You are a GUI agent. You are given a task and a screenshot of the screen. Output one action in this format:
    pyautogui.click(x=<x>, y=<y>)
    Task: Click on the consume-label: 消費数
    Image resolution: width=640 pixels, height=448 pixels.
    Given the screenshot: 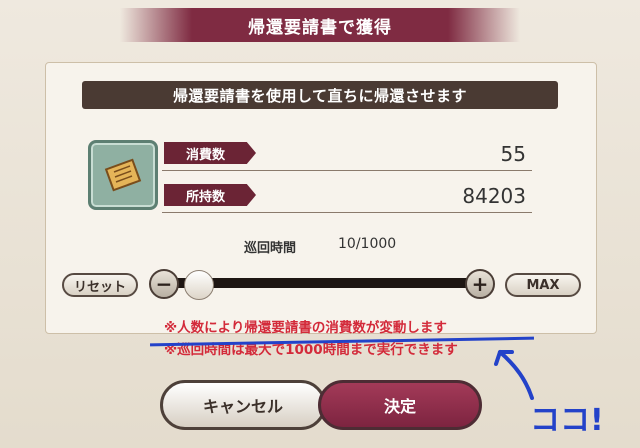 What is the action you would take?
    pyautogui.click(x=210, y=153)
    